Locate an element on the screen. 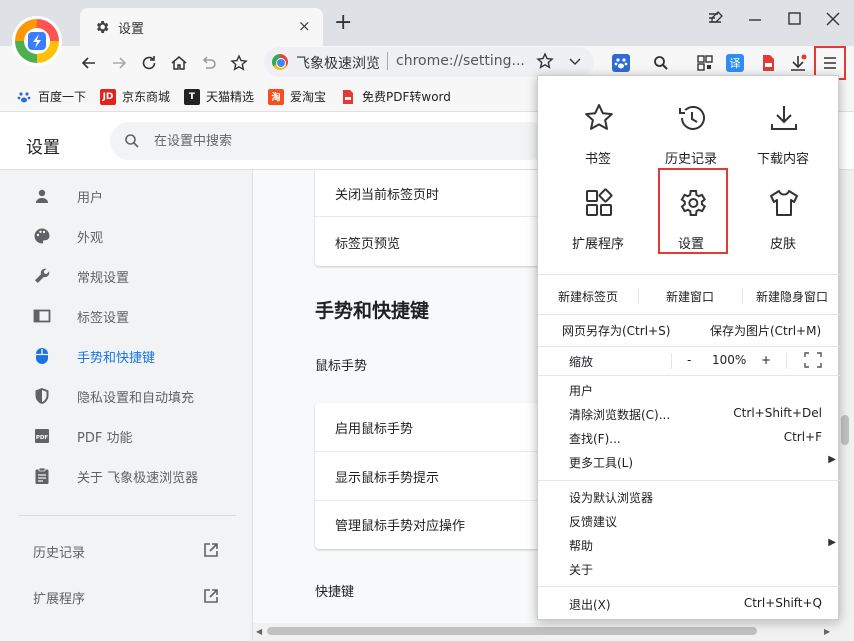  bookmark-label: 免费PDF转word is located at coordinates (406, 97).